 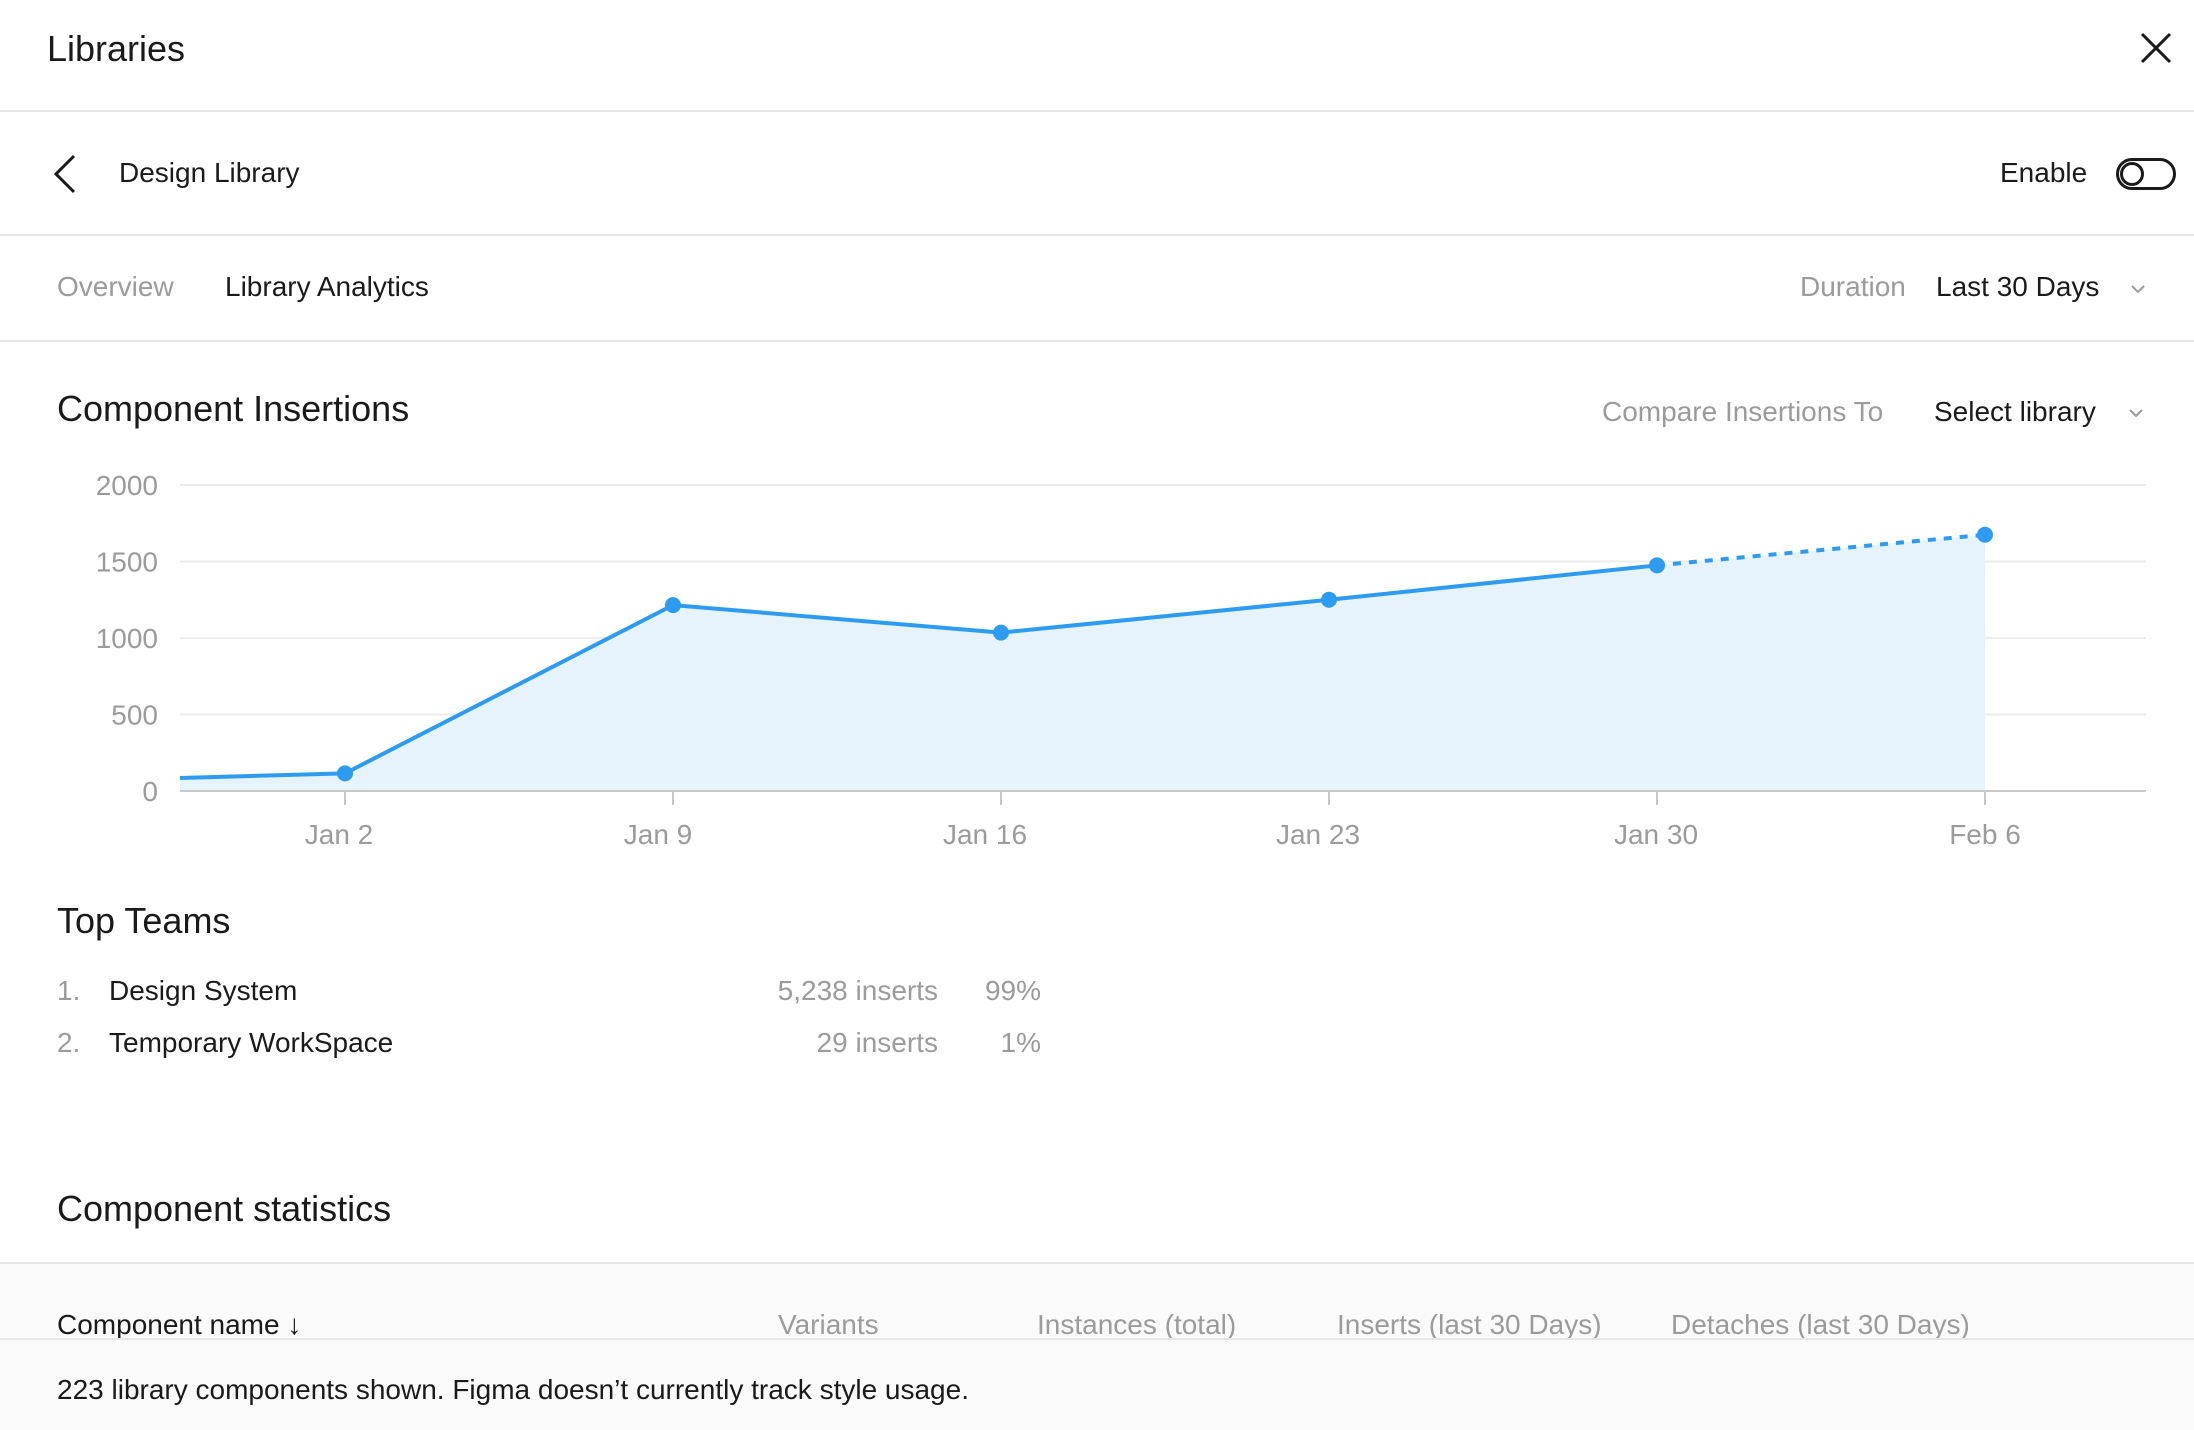 I want to click on panel-title: Libraries, so click(x=116, y=48).